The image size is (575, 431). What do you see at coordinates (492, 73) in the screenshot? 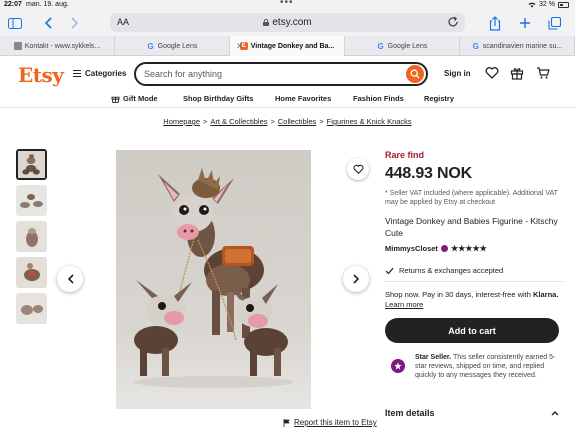
I see `favorites-heart-icon` at bounding box center [492, 73].